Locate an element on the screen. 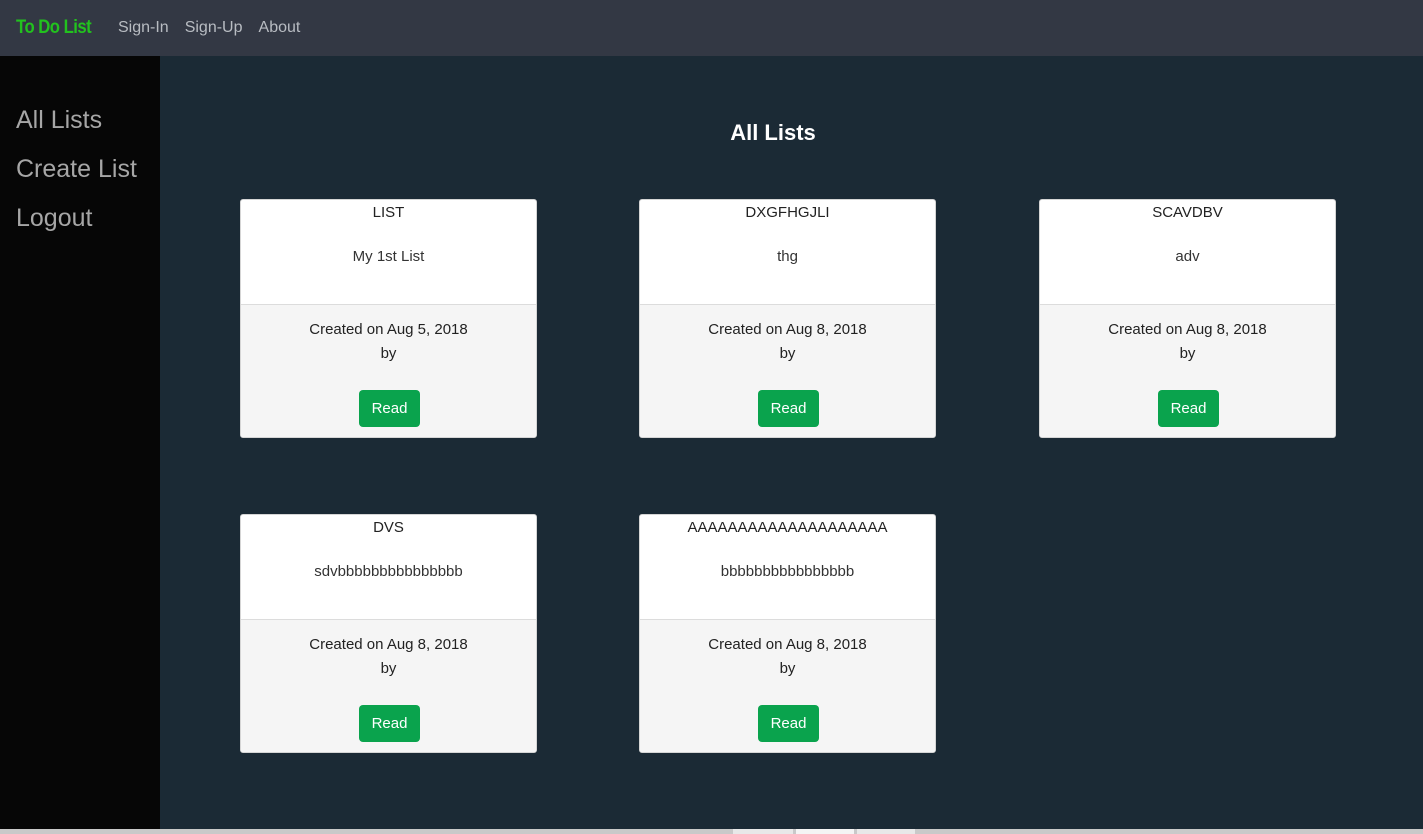  sidebar-item-create-list: Create List is located at coordinates (76, 169).